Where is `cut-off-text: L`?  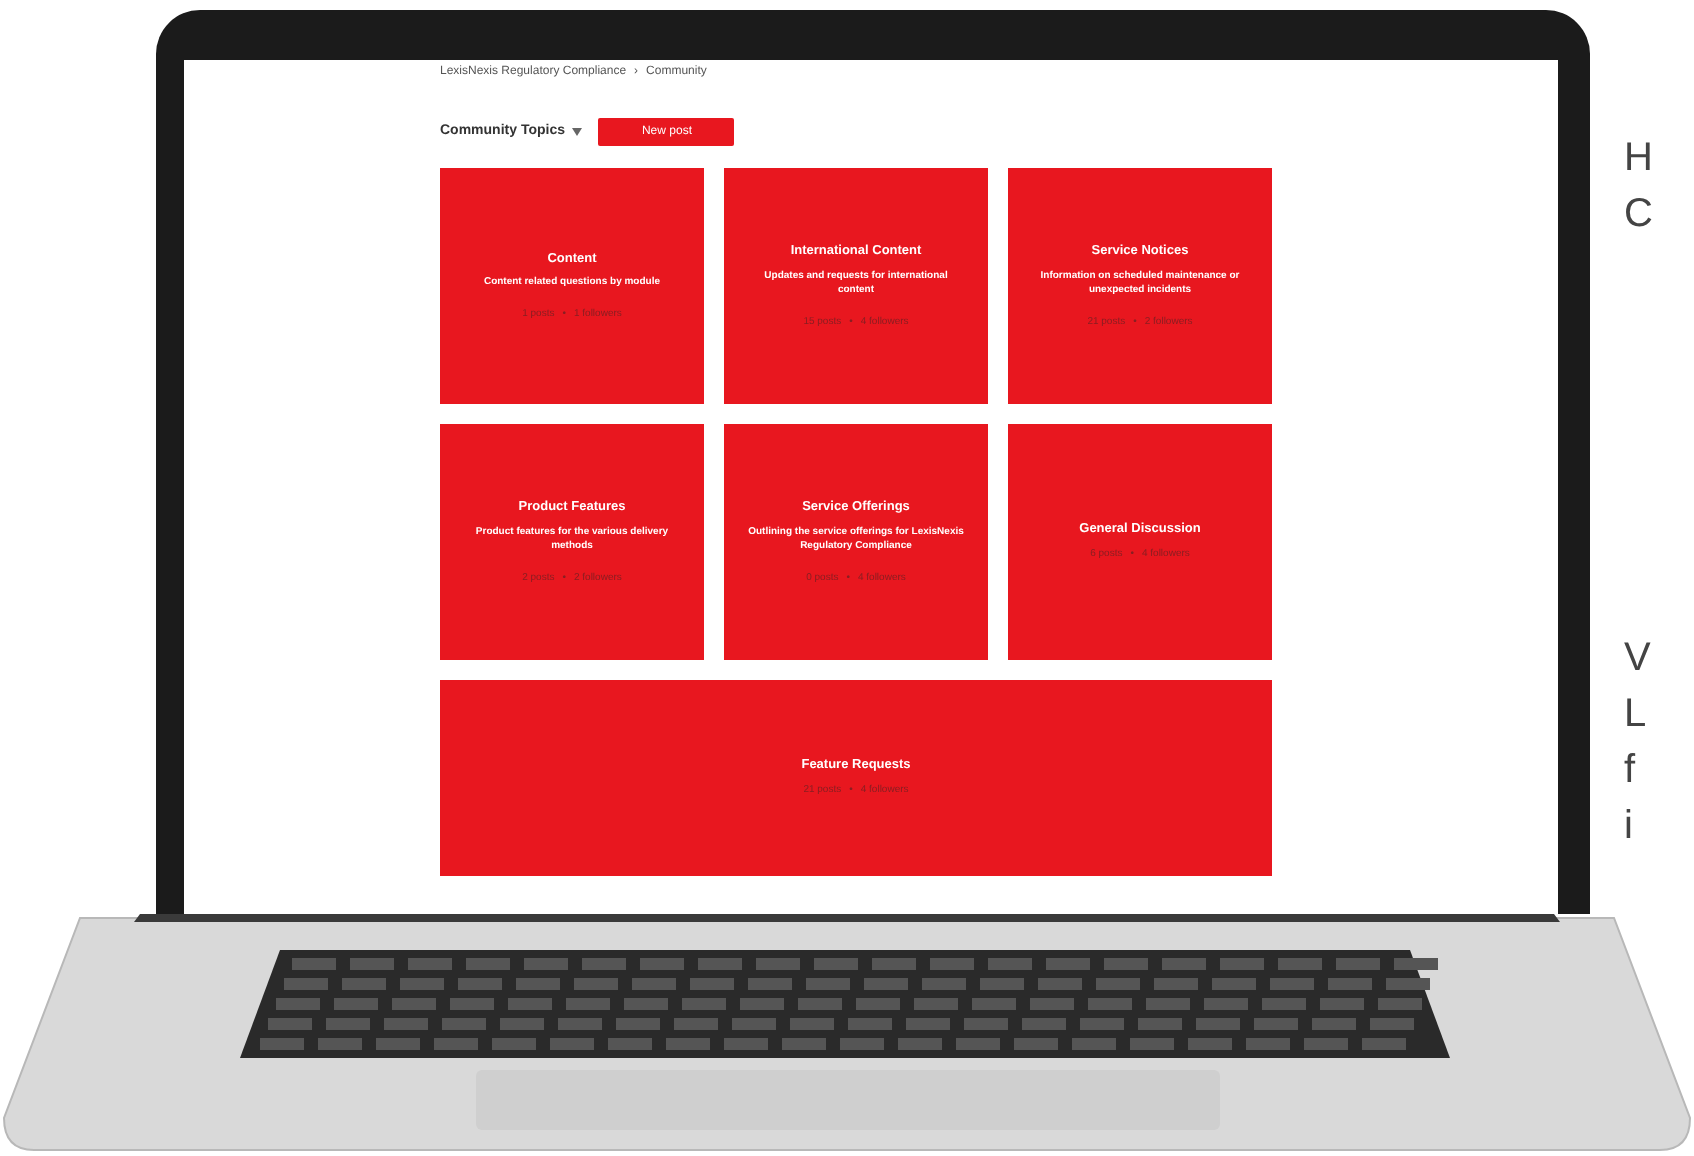
cut-off-text: L is located at coordinates (1636, 715).